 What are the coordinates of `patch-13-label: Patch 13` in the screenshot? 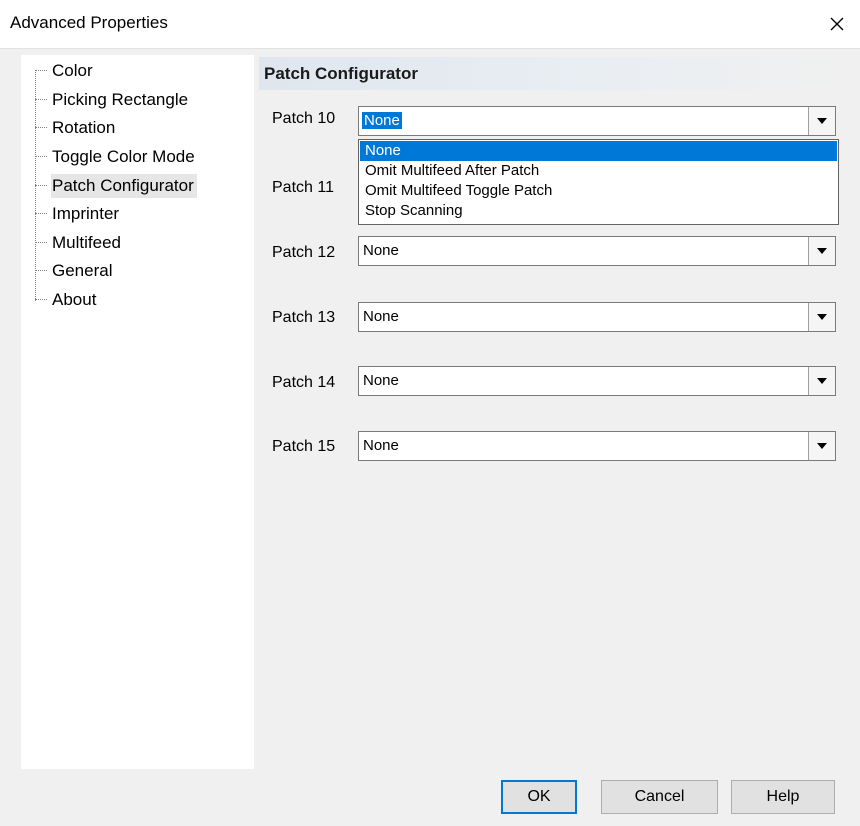 It's located at (304, 317).